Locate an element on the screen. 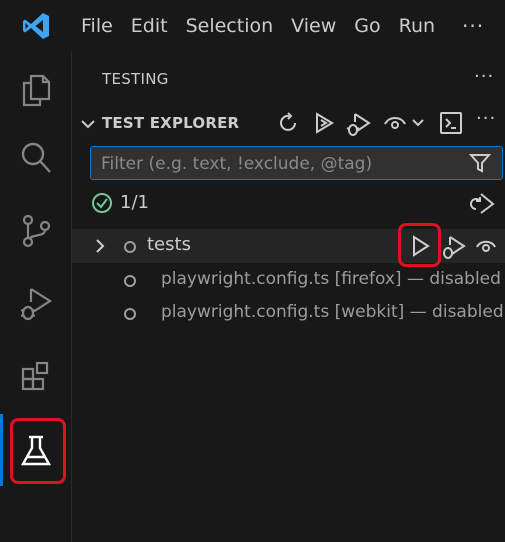 This screenshot has width=505, height=542. section-more-button: ··· is located at coordinates (486, 118).